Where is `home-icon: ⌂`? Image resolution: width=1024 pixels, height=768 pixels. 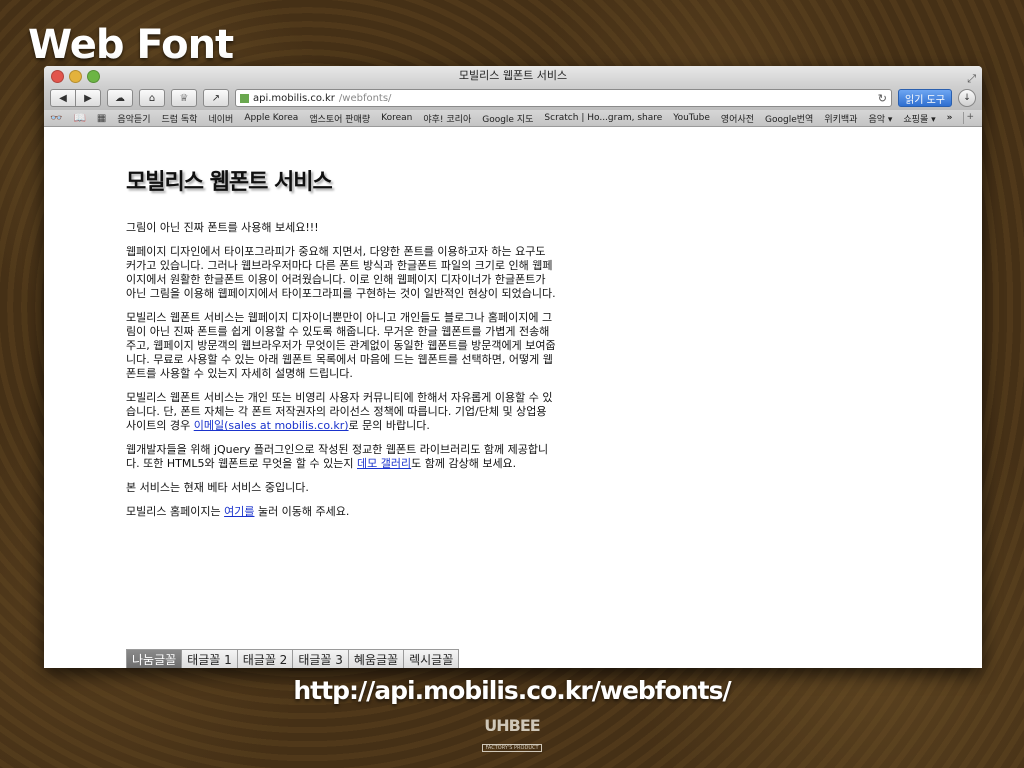 home-icon: ⌂ is located at coordinates (152, 98).